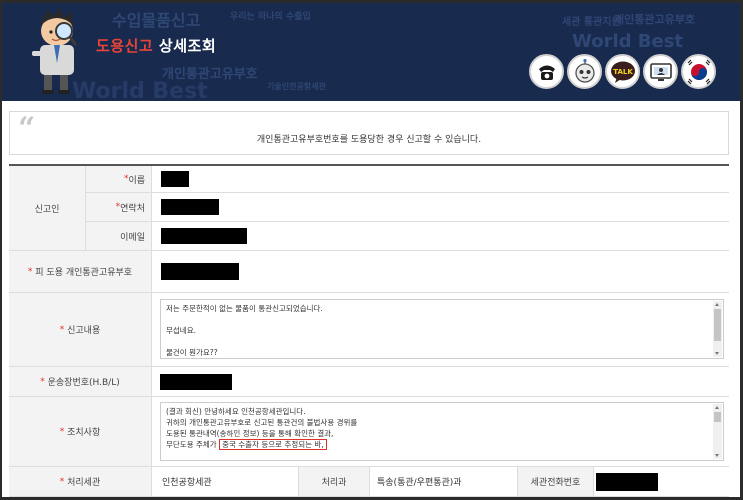  Describe the element at coordinates (584, 71) in the screenshot. I see `chatbot-icon` at that location.